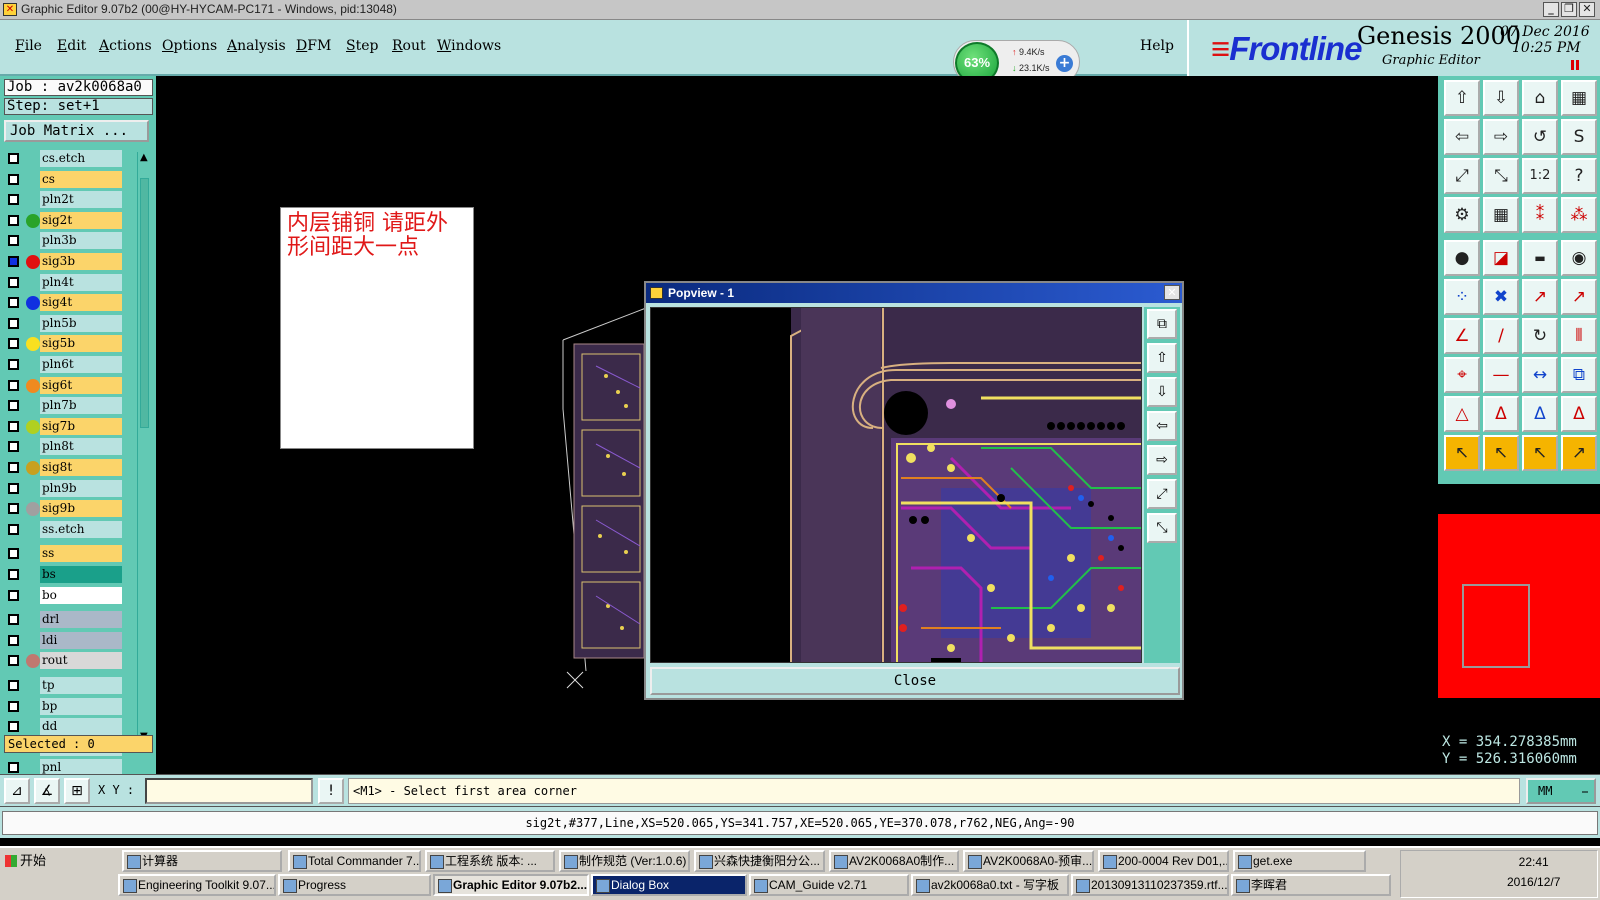 The height and width of the screenshot is (900, 1600). What do you see at coordinates (1462, 375) in the screenshot?
I see `snap-icon: ⌖` at bounding box center [1462, 375].